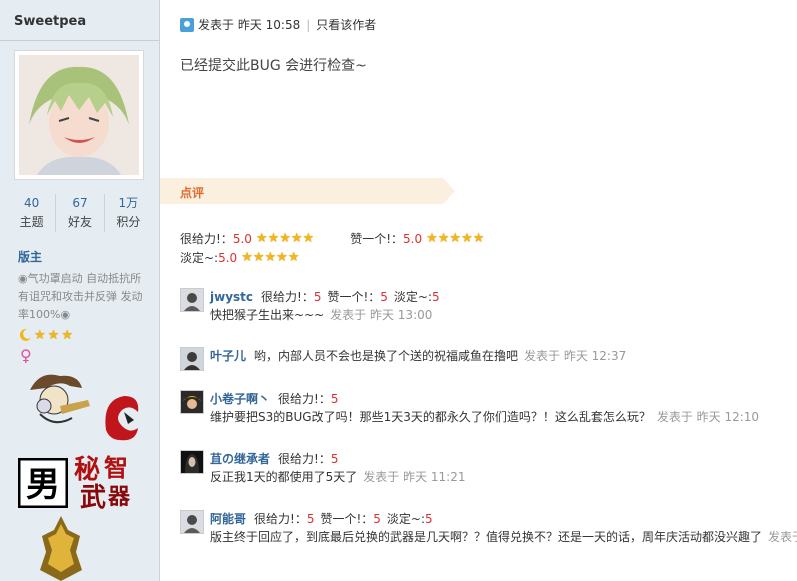 This screenshot has width=797, height=581. Describe the element at coordinates (430, 417) in the screenshot. I see `comment-text: 维护要把S3的BUG改了吗！那些1天3天的都永久了你们造吗？！这么乱套怎么玩？` at that location.